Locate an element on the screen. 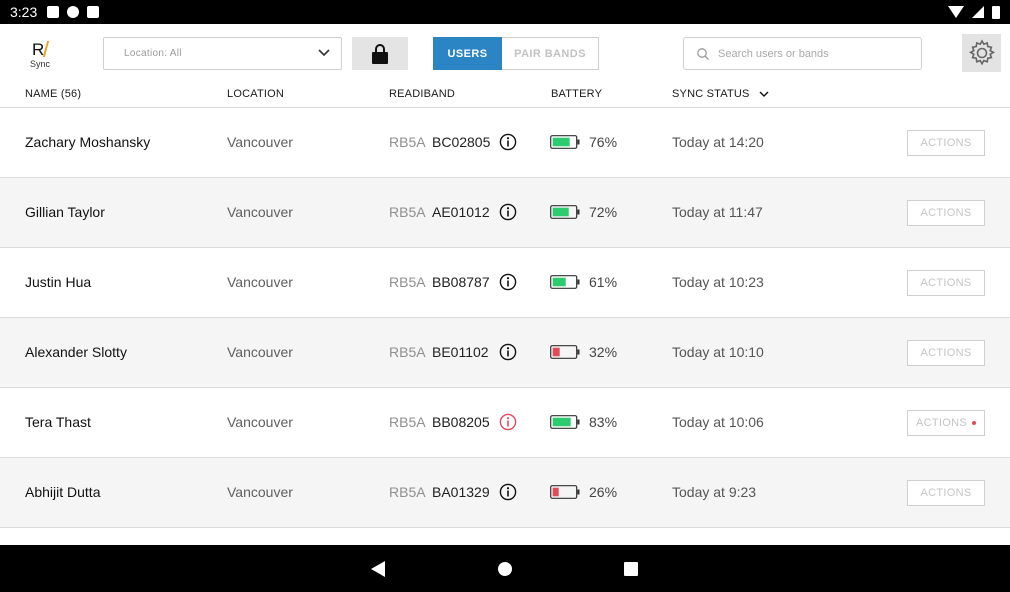 Image resolution: width=1010 pixels, height=592 pixels. battery-percent: 83% is located at coordinates (603, 422).